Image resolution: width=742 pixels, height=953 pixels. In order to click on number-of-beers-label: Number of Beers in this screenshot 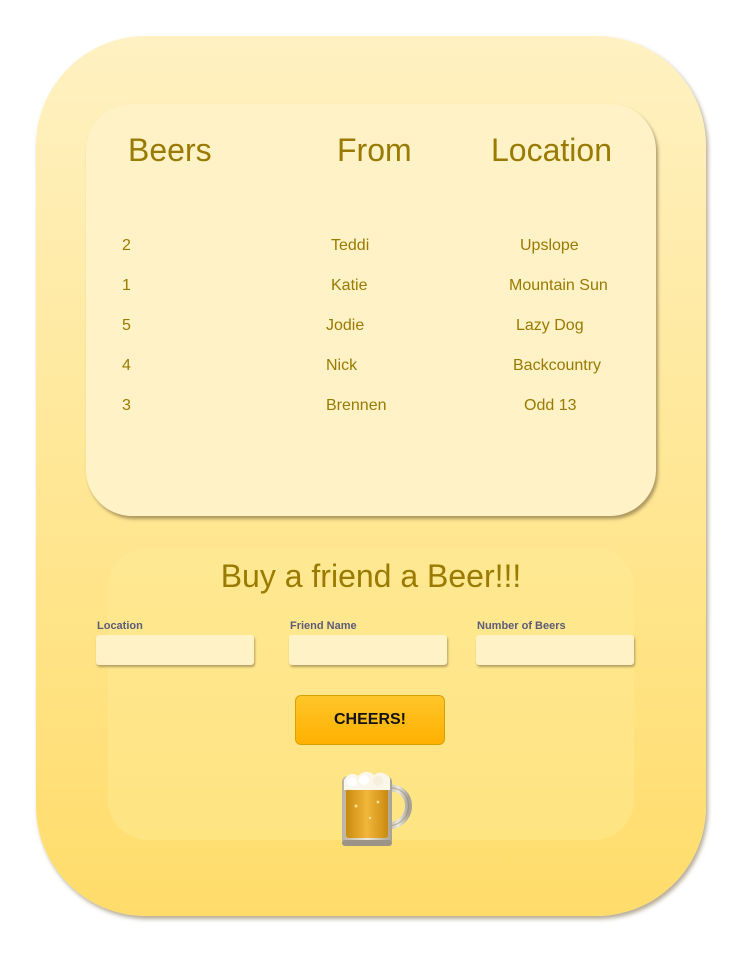, I will do `click(521, 626)`.